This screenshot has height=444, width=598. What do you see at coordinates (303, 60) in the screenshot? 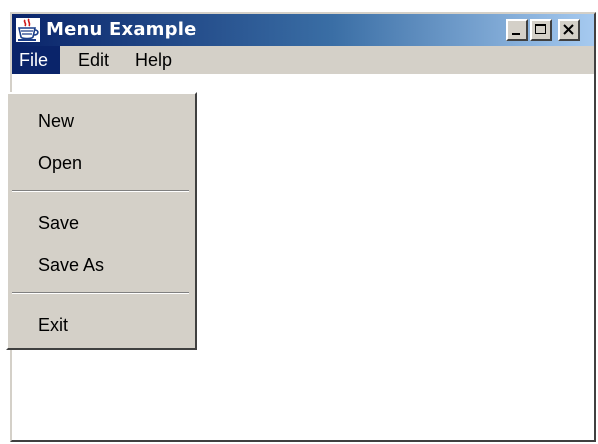
I see `menu-bar: File Edit Help` at bounding box center [303, 60].